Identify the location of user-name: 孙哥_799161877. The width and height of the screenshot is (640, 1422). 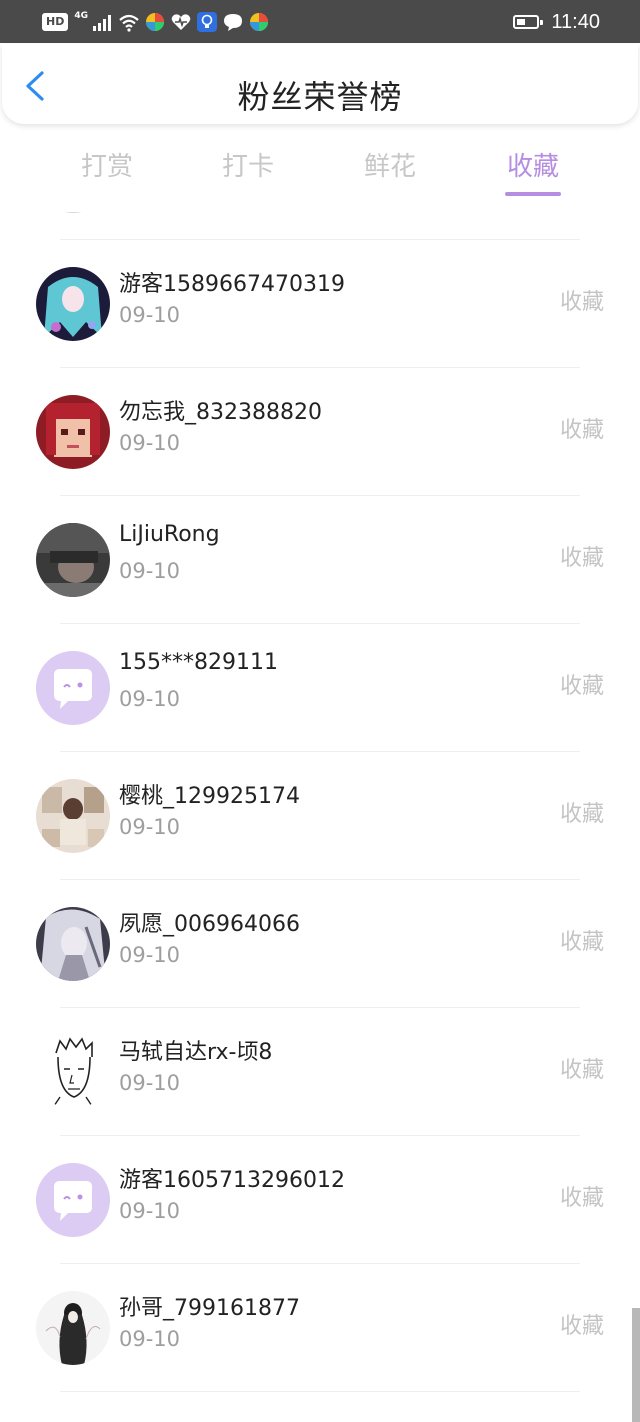
(209, 1308).